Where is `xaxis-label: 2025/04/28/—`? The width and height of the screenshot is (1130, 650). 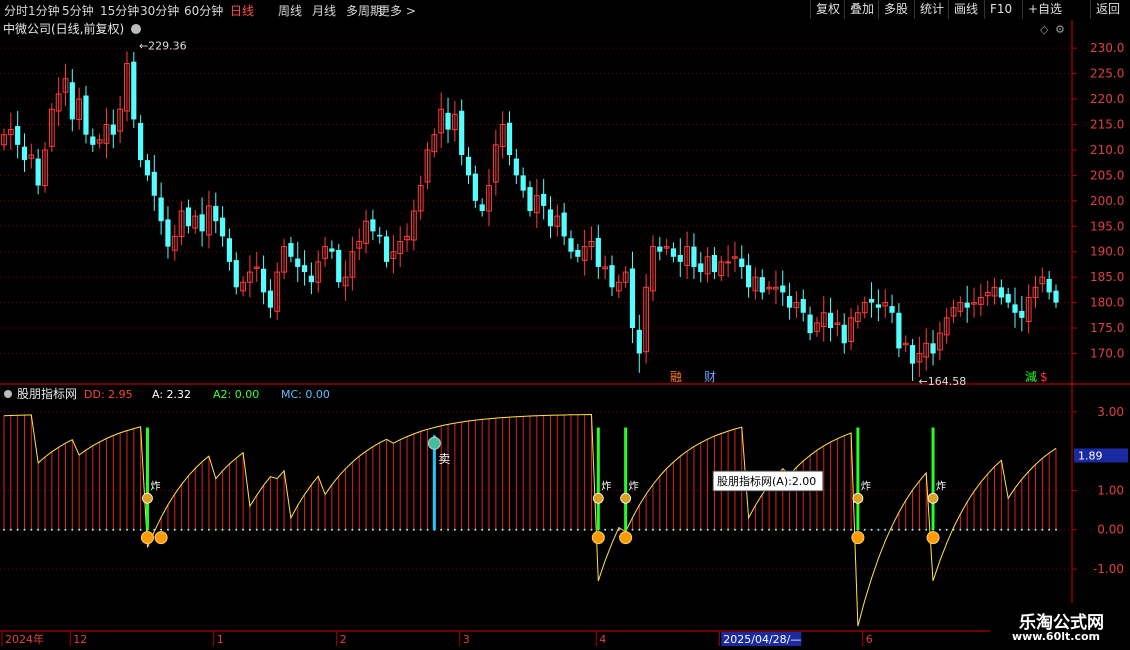 xaxis-label: 2025/04/28/— is located at coordinates (762, 639).